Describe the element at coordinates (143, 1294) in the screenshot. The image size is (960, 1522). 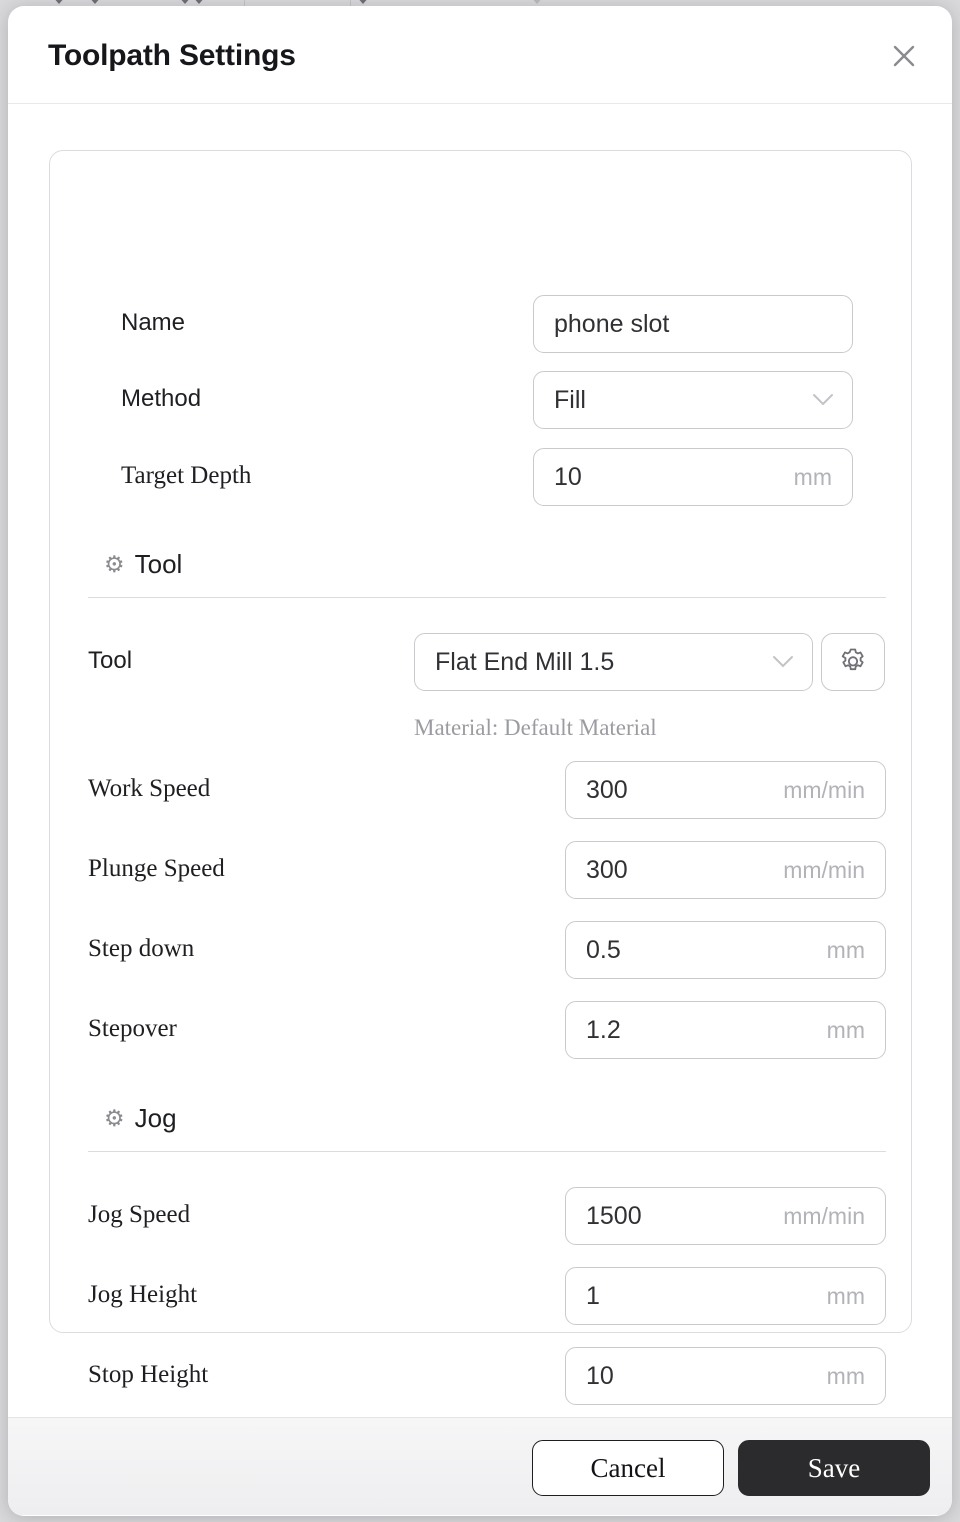
I see `label-jog-height: Jog Height` at that location.